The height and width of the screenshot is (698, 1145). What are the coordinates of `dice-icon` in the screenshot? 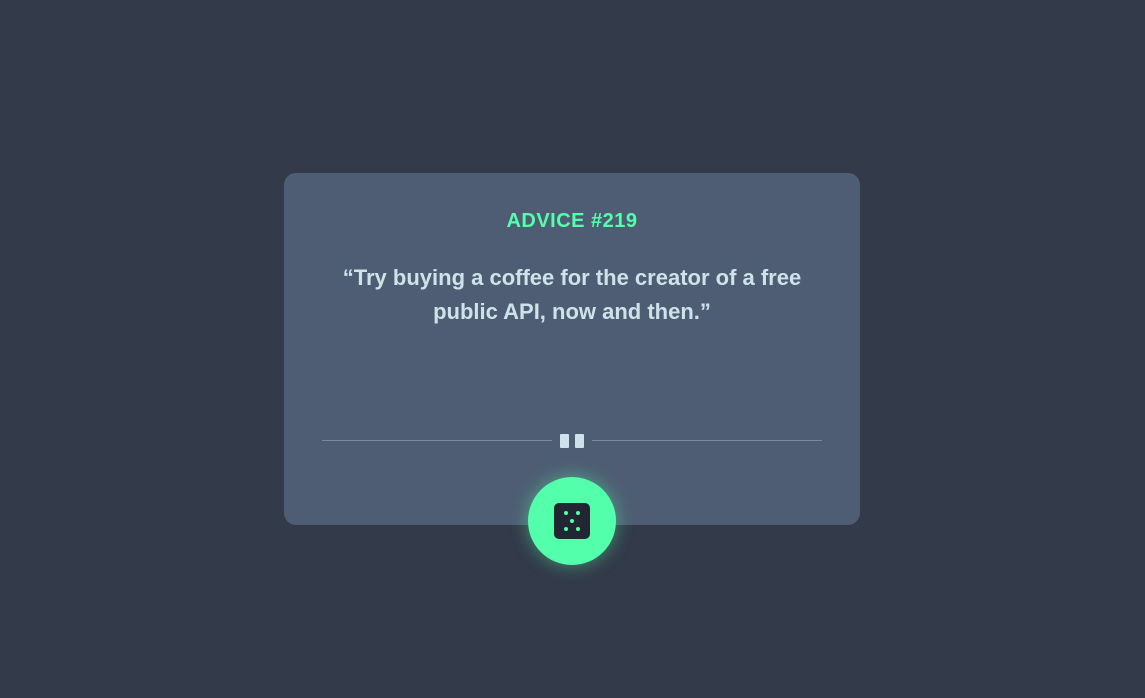 It's located at (572, 521).